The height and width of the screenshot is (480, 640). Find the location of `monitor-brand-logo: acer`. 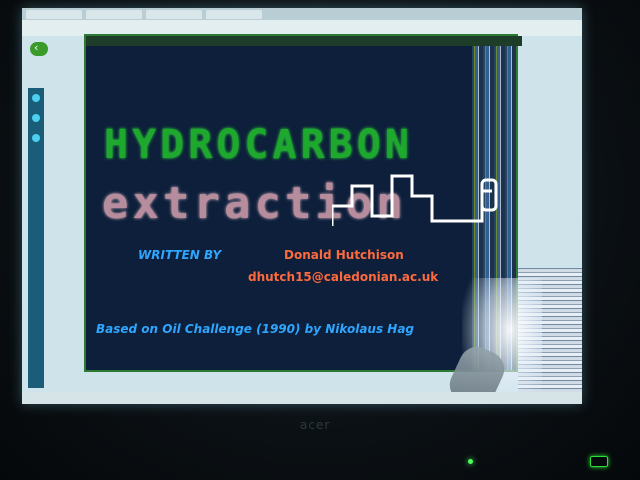

monitor-brand-logo: acer is located at coordinates (315, 425).